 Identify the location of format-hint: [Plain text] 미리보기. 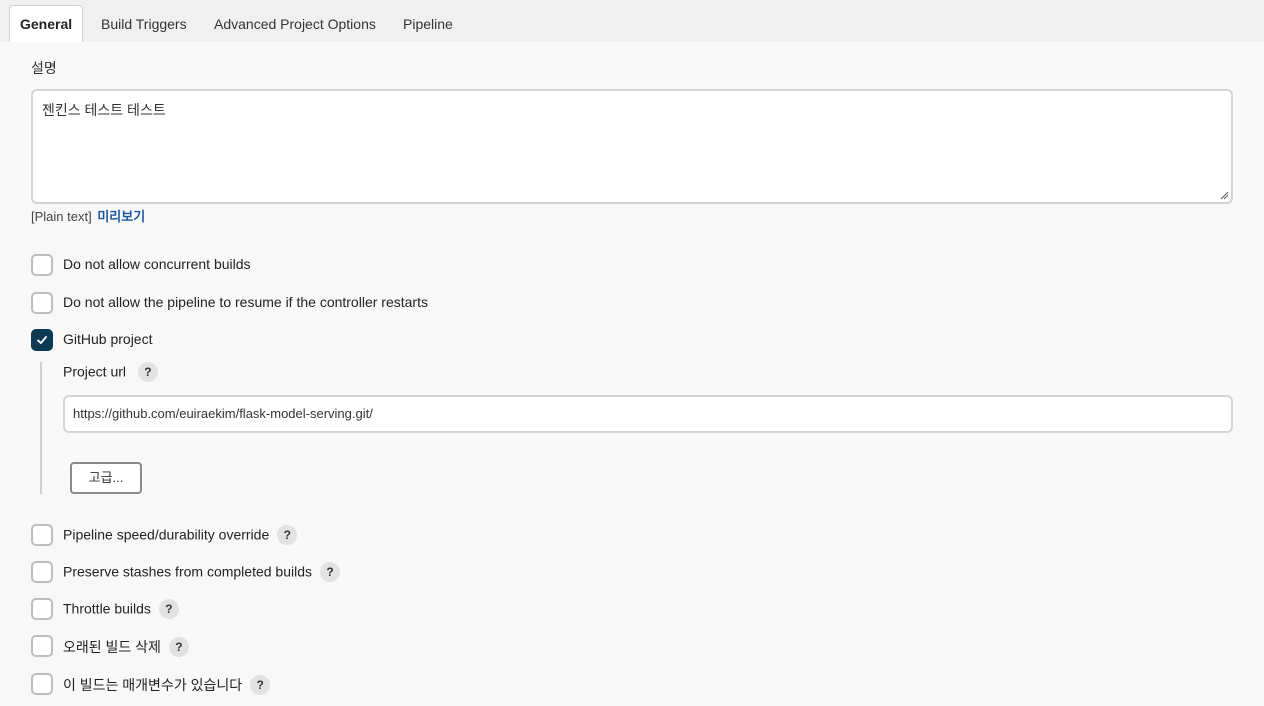
(88, 215).